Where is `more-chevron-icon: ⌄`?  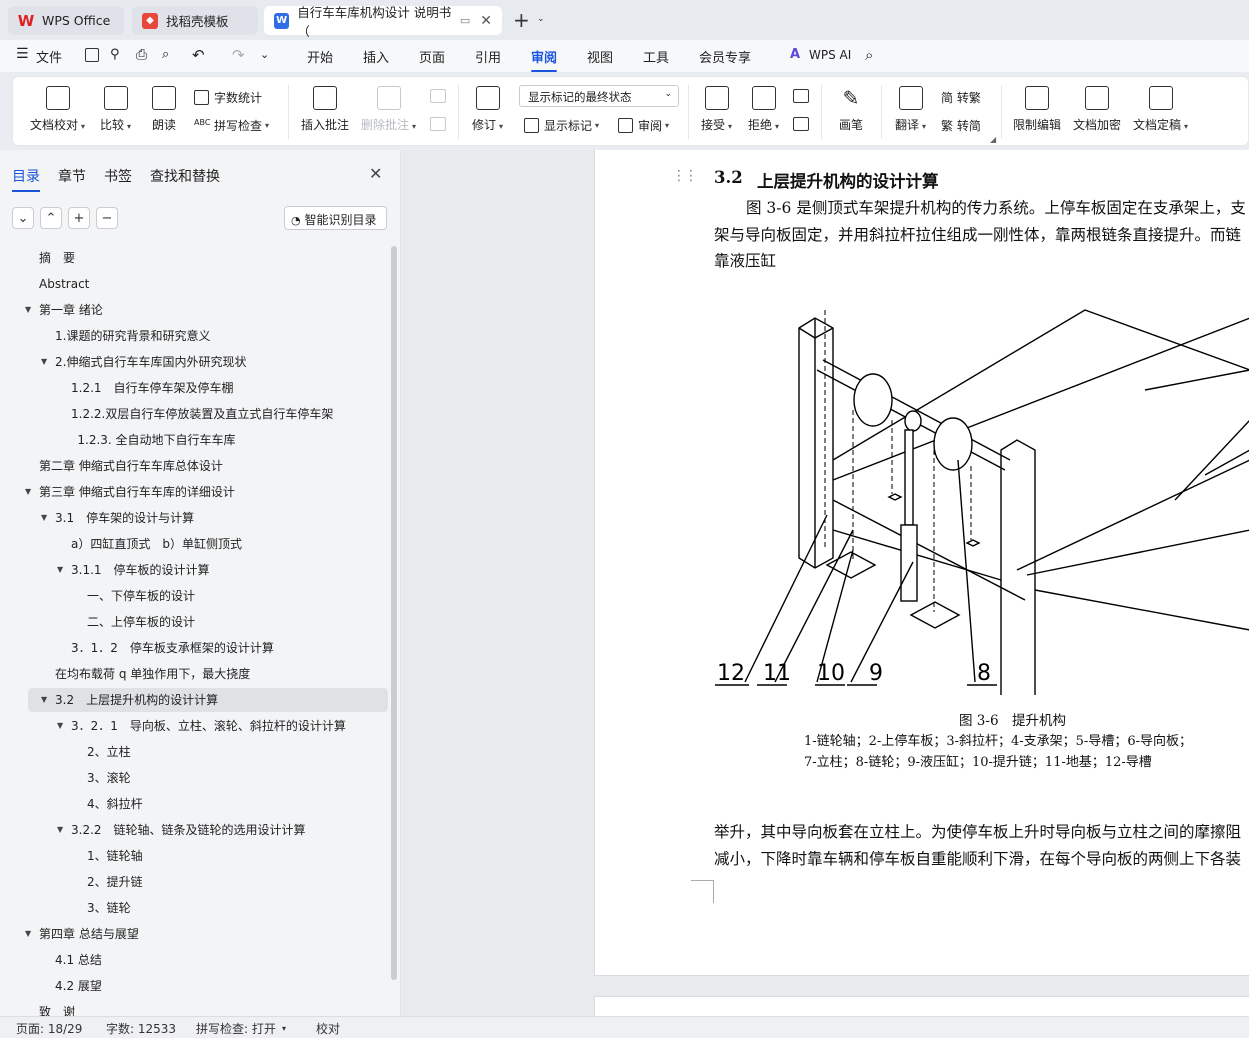 more-chevron-icon: ⌄ is located at coordinates (264, 54).